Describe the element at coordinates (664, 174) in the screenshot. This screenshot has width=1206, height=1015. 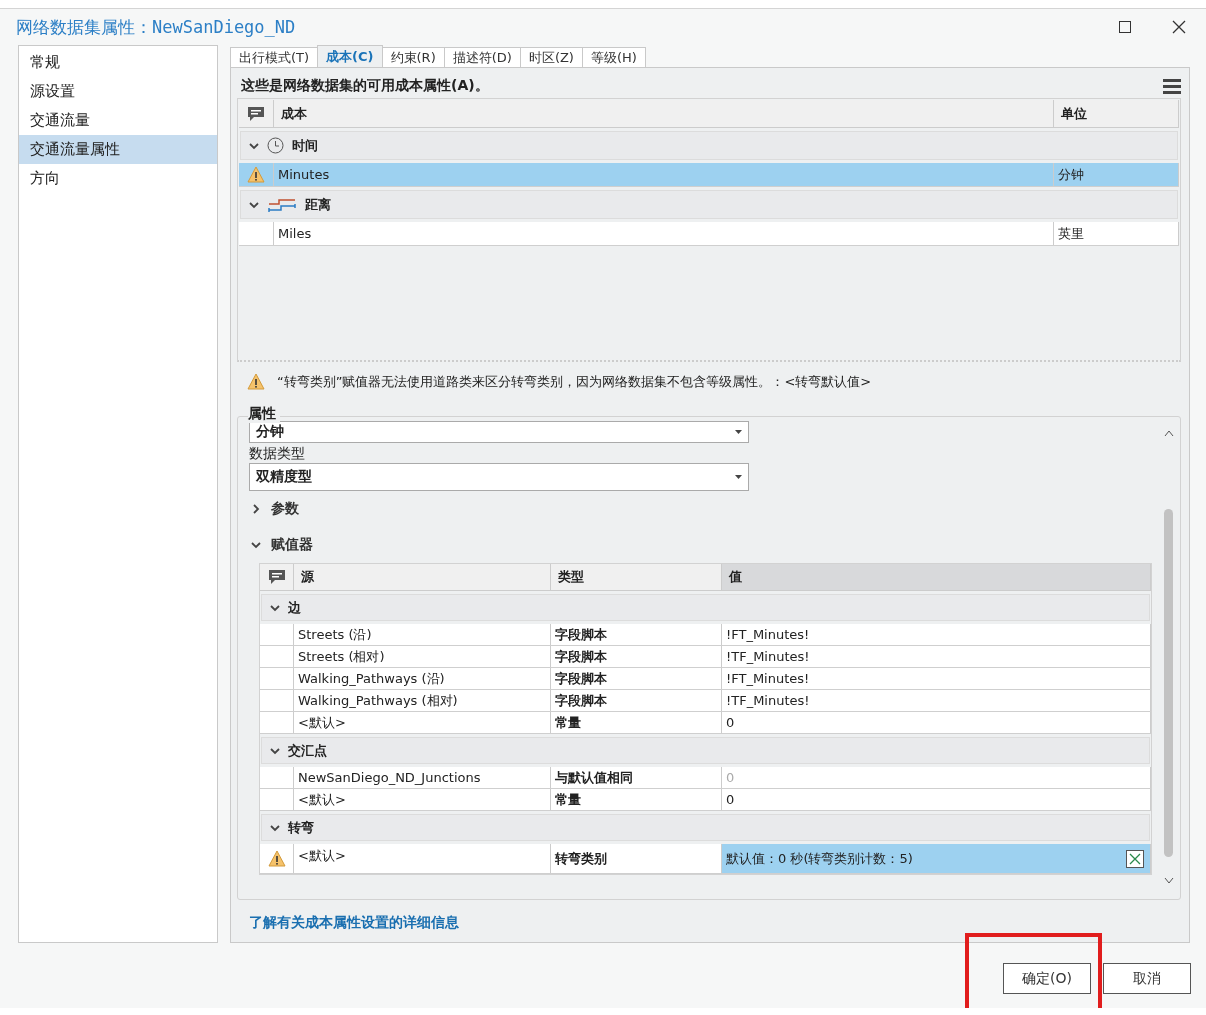
I see `table-cell: Minutes` at that location.